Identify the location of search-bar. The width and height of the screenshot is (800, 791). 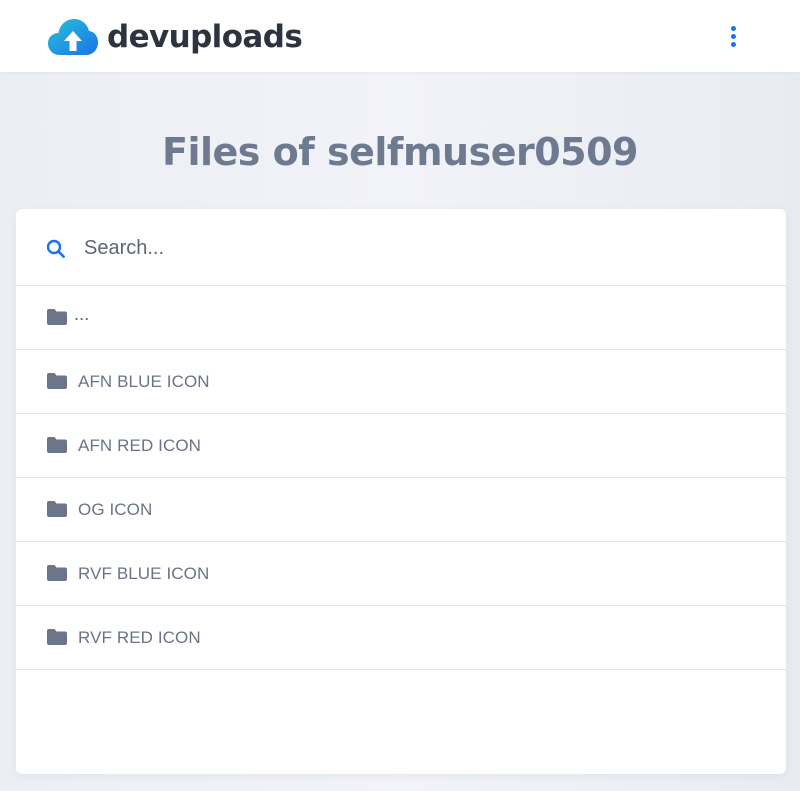
(401, 247).